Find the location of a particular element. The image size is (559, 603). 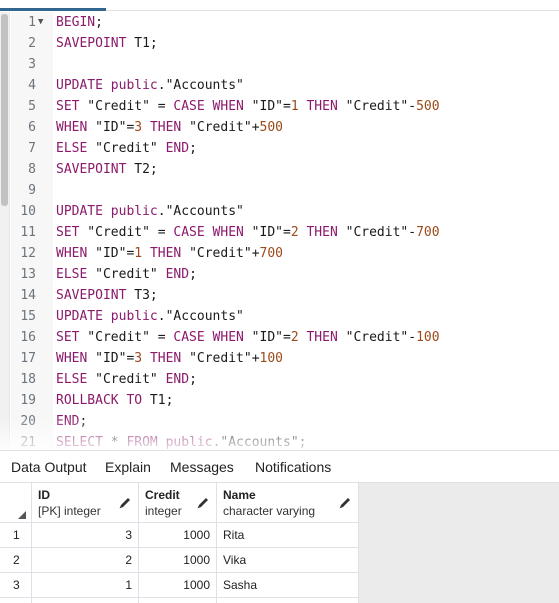

table-row: 3 1 1000 Sasha is located at coordinates (179, 585).